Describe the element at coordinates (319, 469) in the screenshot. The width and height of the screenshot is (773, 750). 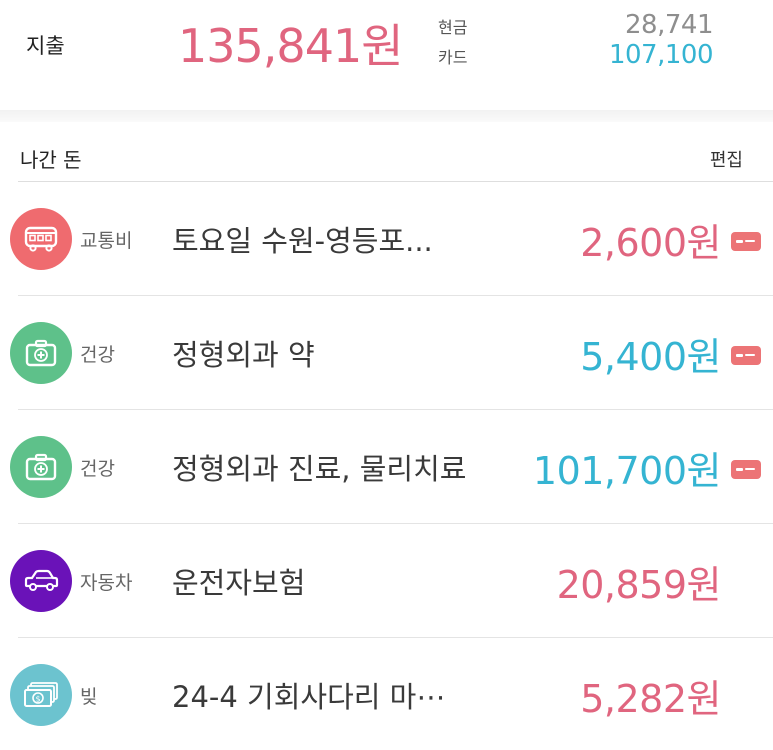
I see `transaction-title: 정형외과 진료, 물리치료` at that location.